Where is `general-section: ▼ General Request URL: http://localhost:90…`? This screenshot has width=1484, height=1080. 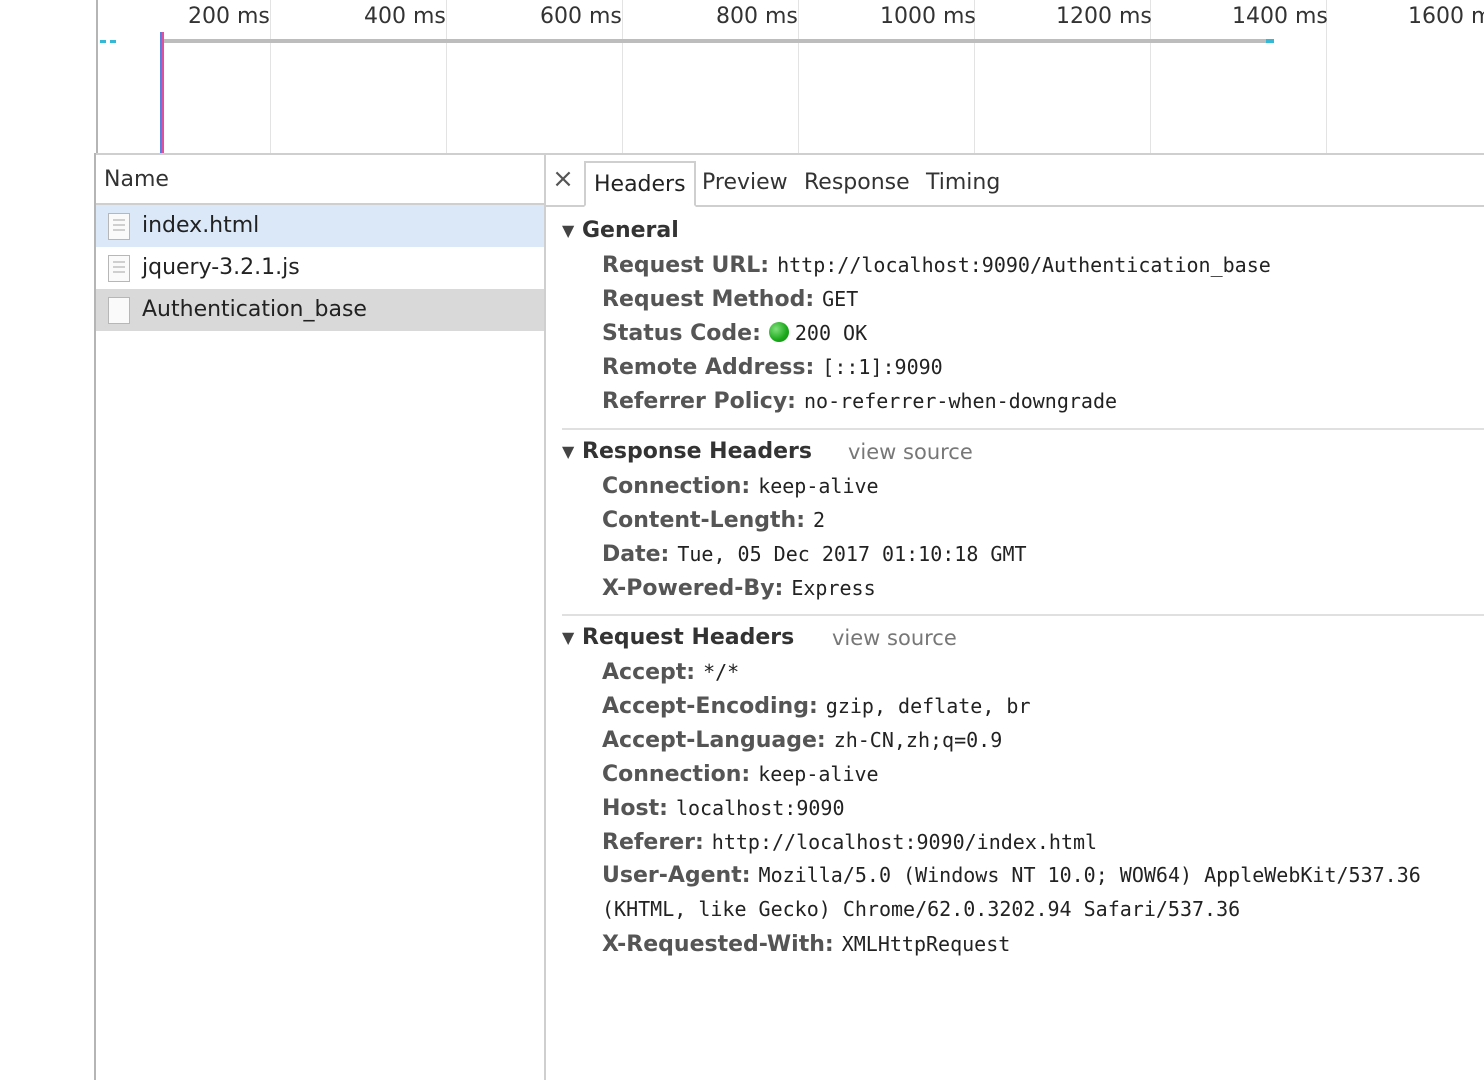
general-section: ▼ General Request URL: http://localhost:90… is located at coordinates (1023, 316).